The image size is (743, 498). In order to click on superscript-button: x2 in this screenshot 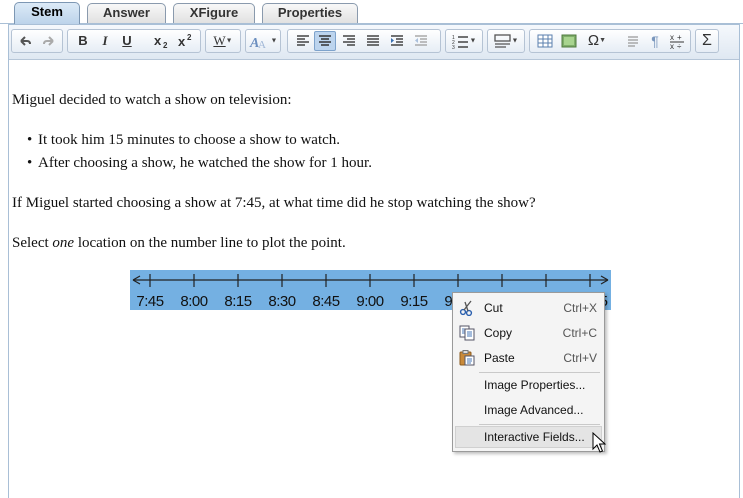, I will do `click(186, 41)`.